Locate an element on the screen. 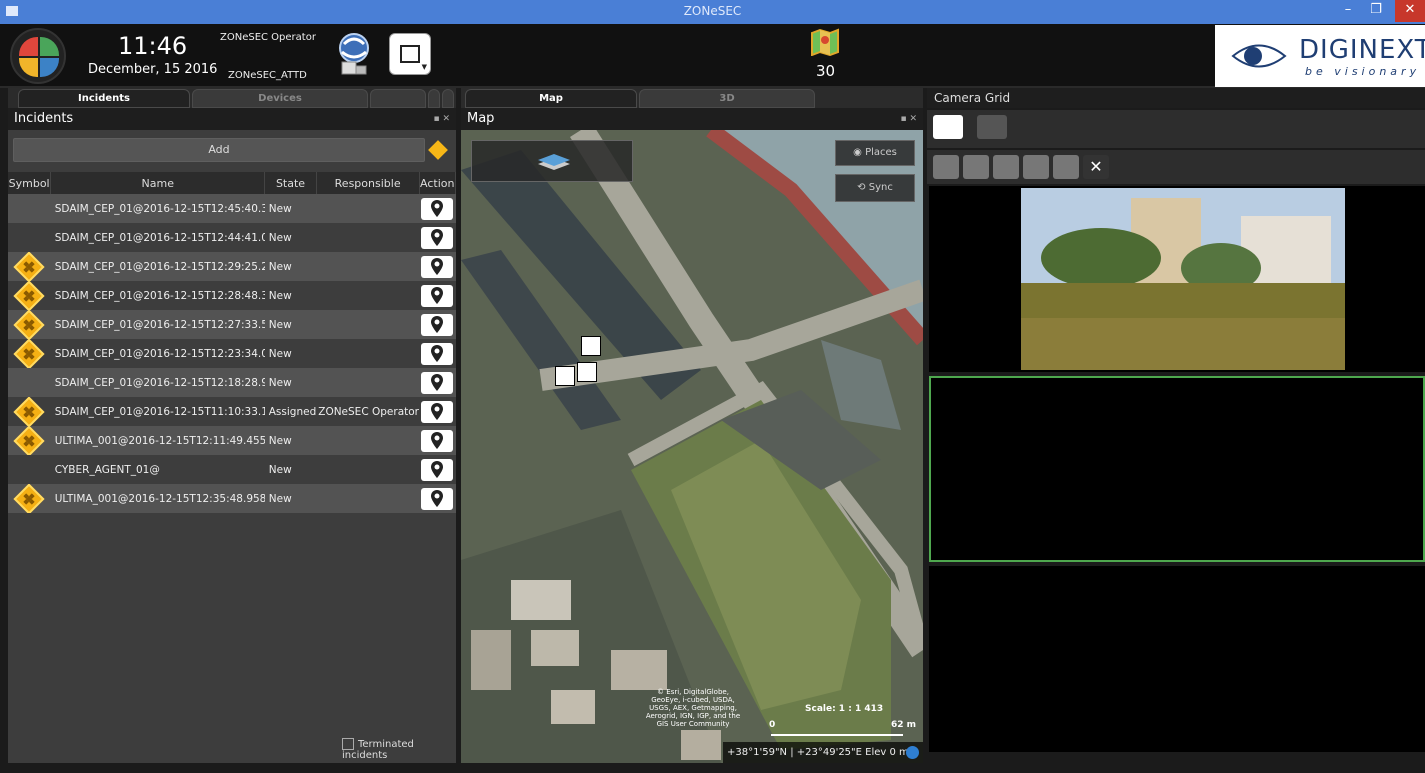  tab-overflow is located at coordinates (398, 98).